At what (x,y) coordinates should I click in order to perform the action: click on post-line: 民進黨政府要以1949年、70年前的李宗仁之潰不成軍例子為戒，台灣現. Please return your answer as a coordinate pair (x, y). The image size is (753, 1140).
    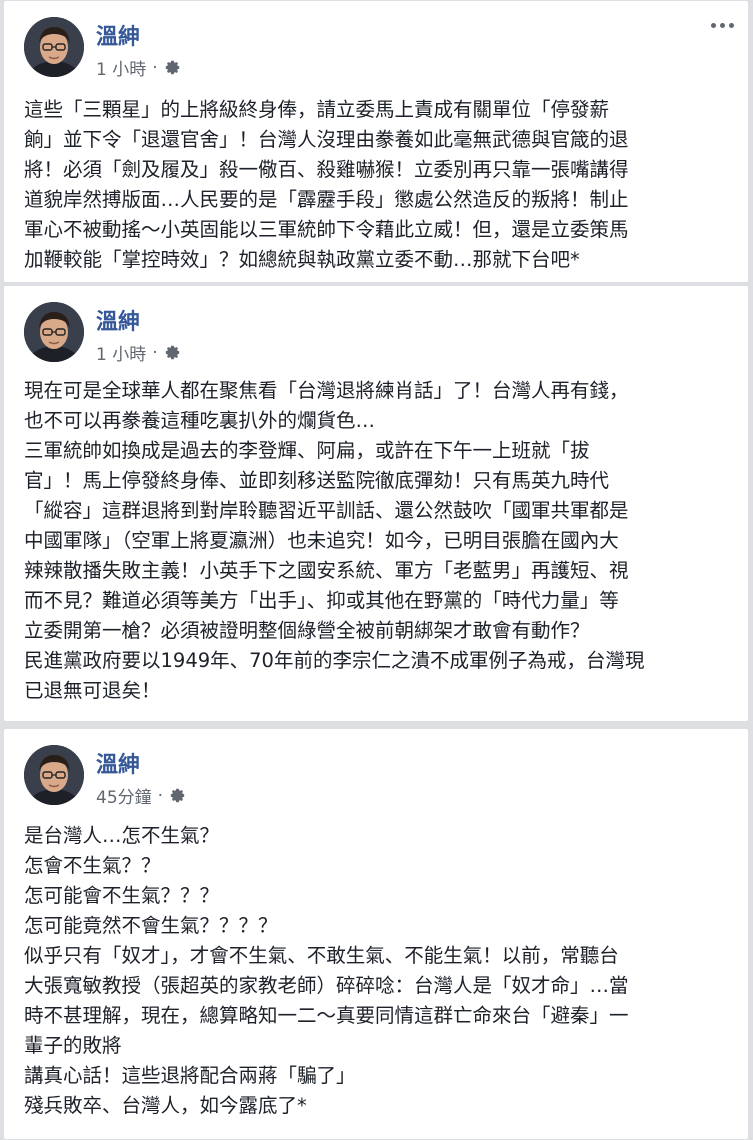
    Looking at the image, I should click on (334, 660).